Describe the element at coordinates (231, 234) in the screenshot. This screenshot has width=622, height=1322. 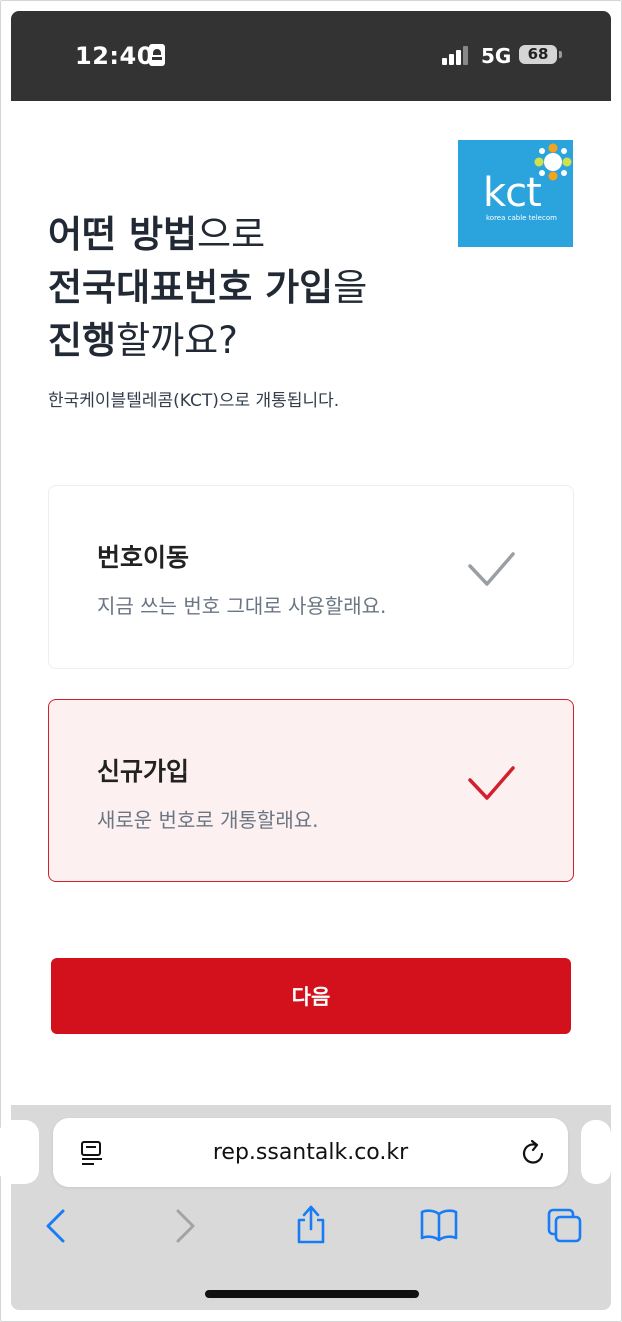
I see `title-line1-rest: 으로` at that location.